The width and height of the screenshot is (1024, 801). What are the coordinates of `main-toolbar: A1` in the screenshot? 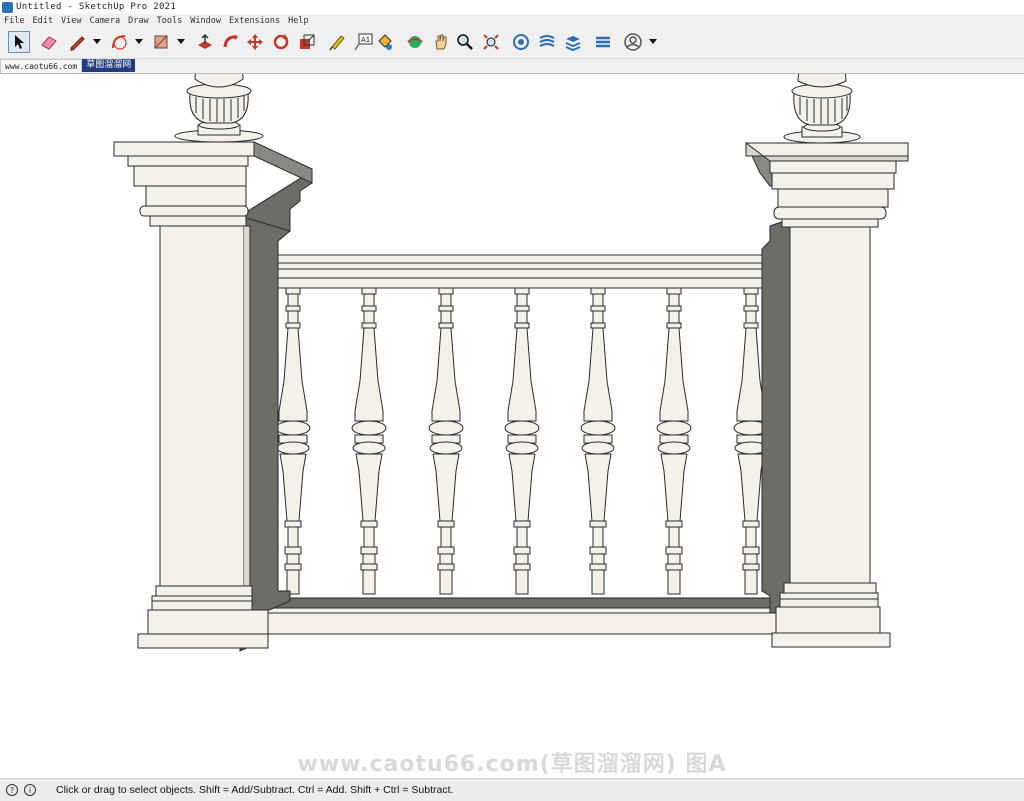 It's located at (512, 43).